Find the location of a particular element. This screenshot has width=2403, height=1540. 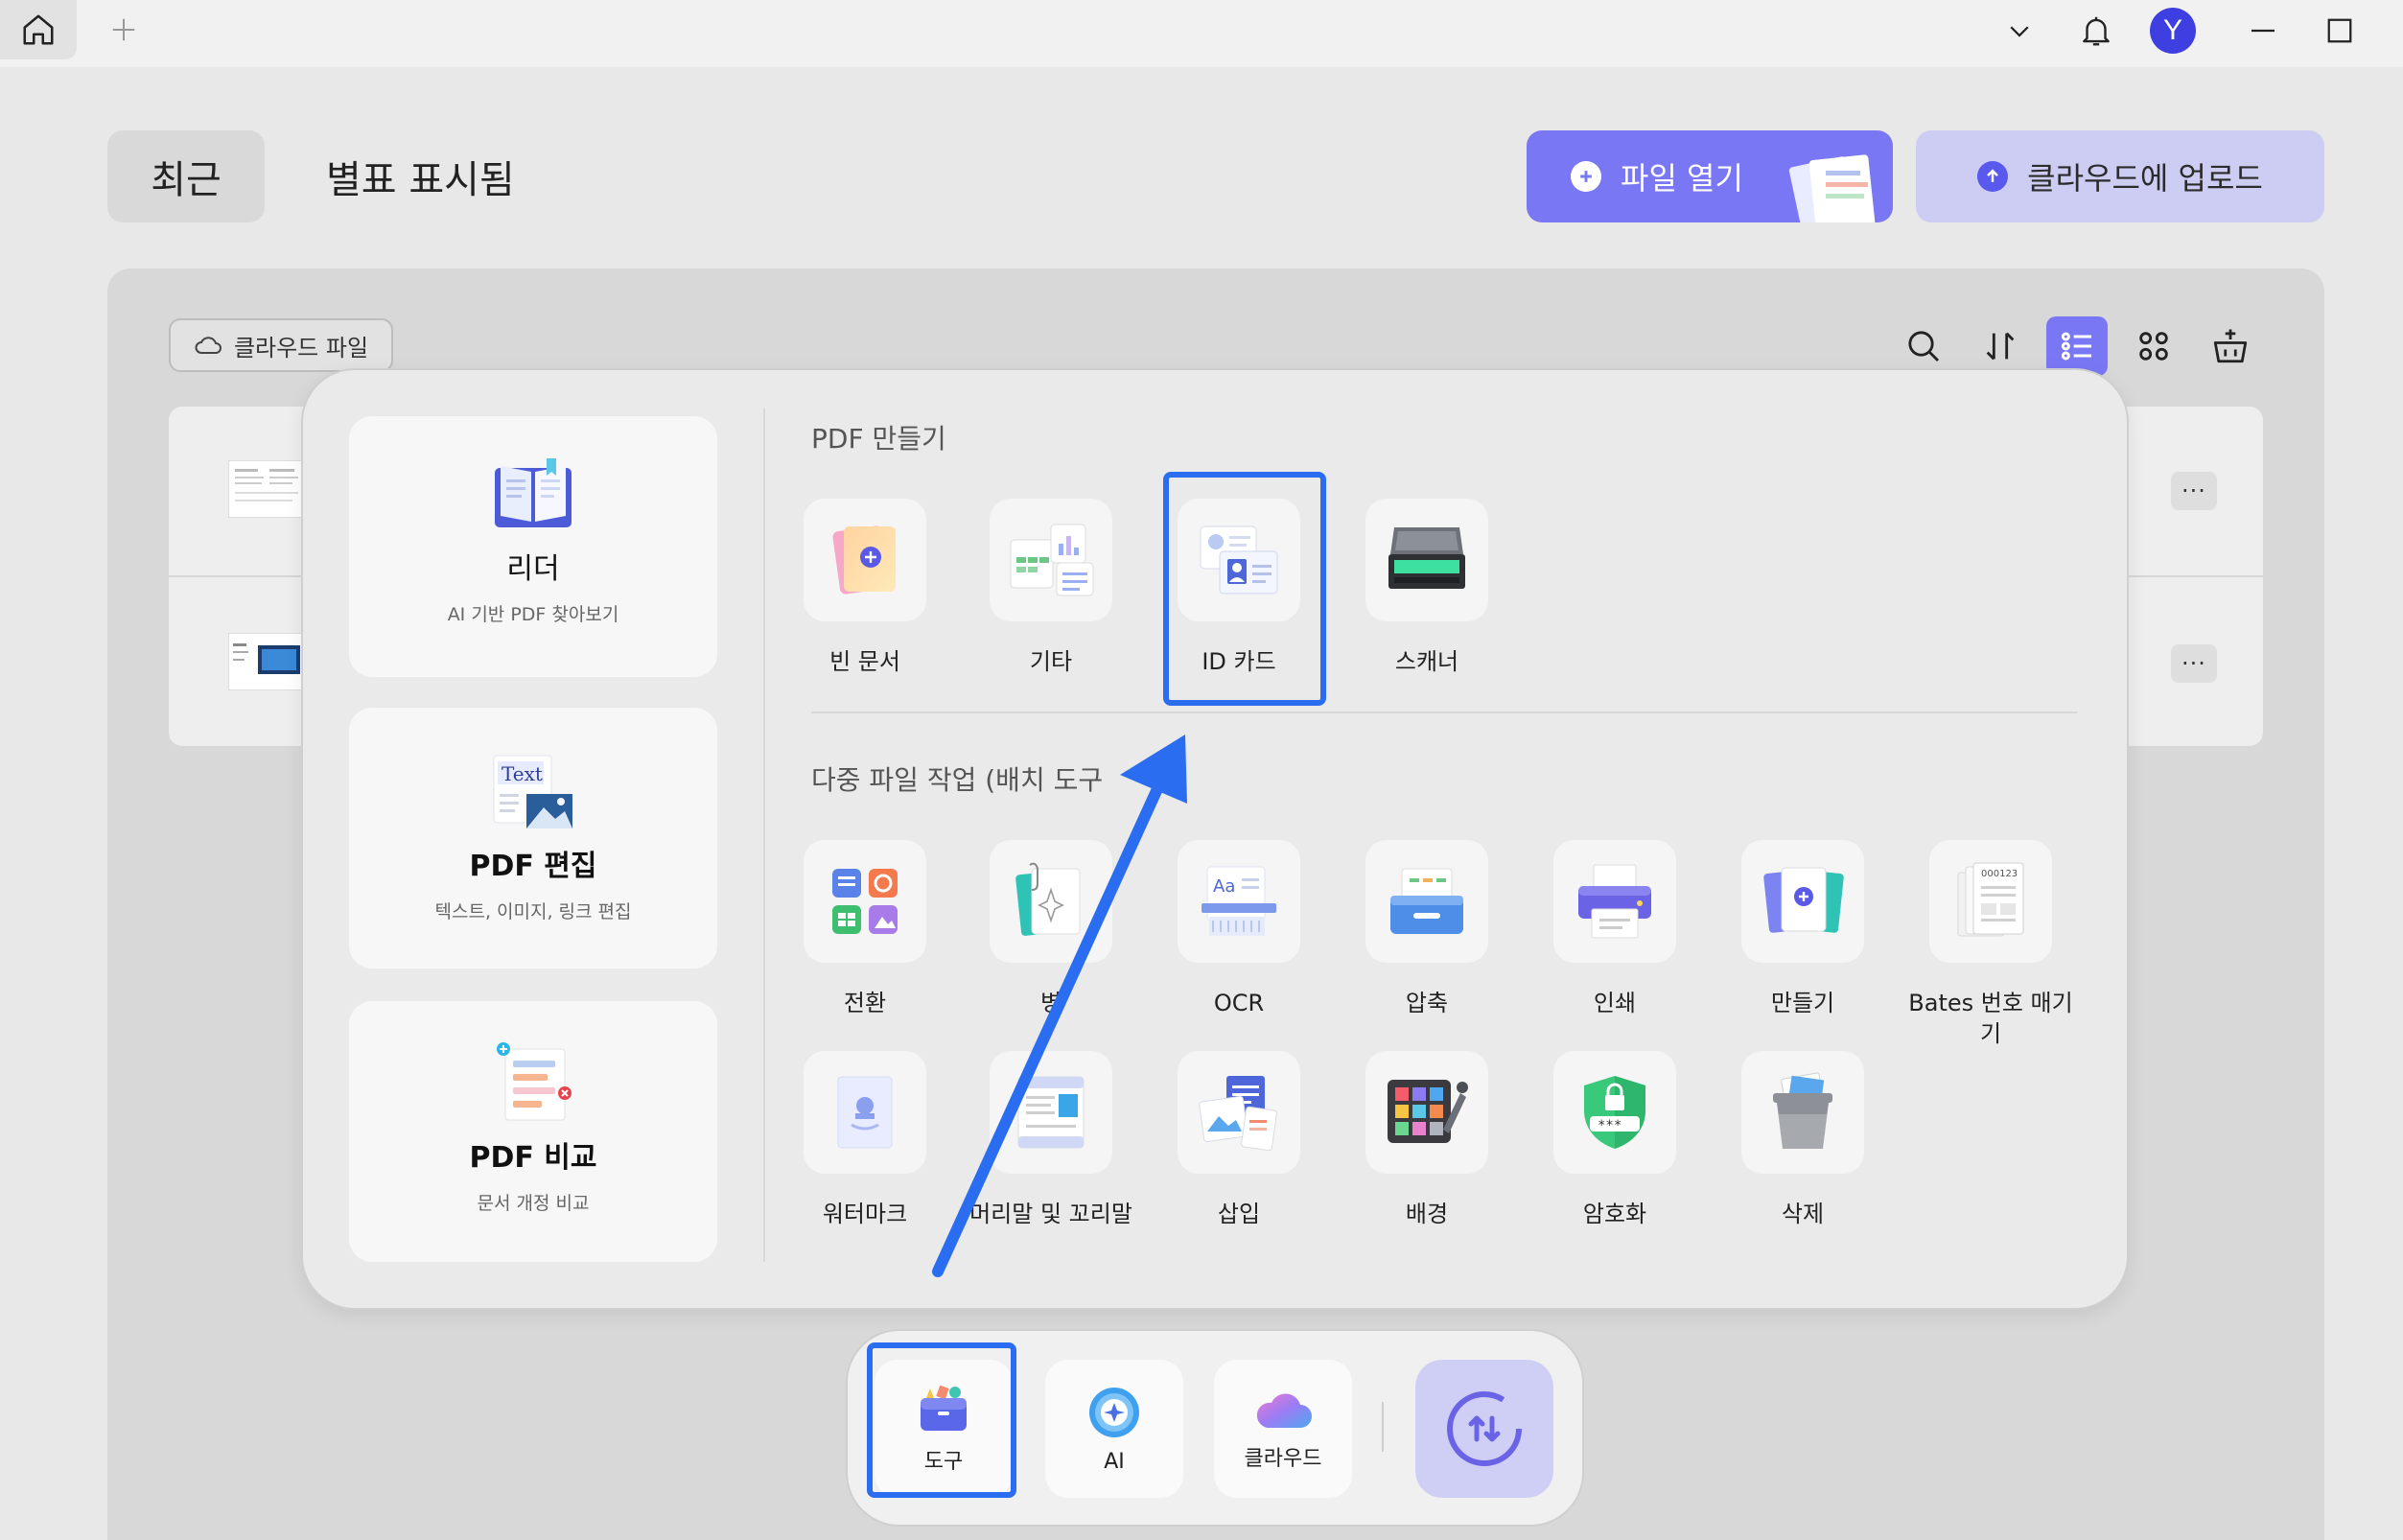

tool-blank-document: 빈 문서 is located at coordinates (865, 588).